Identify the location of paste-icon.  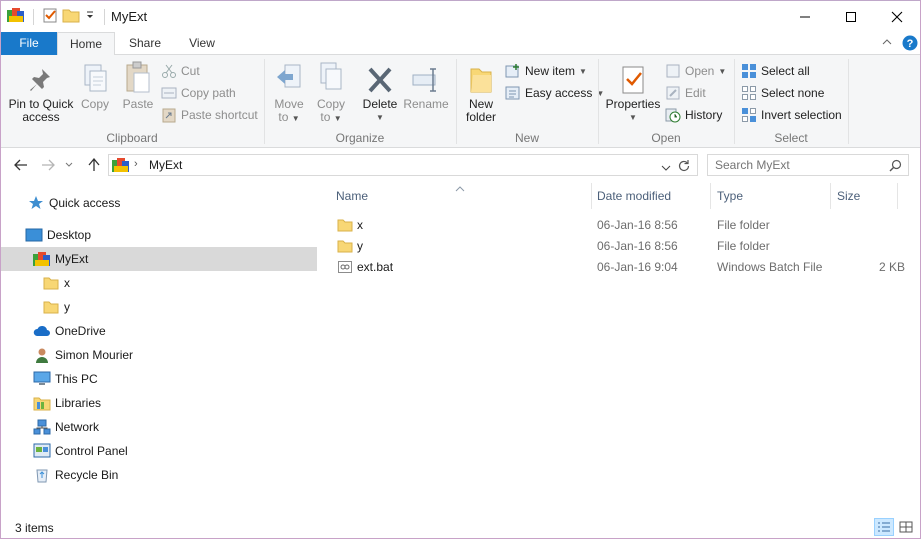
(138, 77).